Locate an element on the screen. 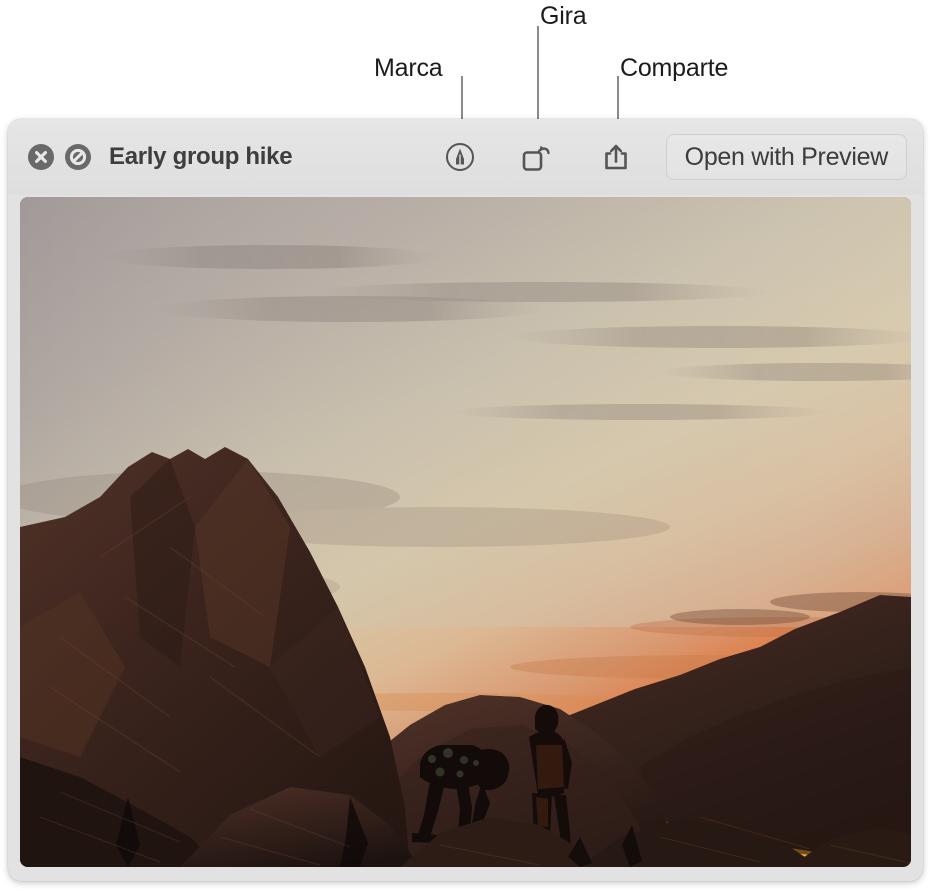 This screenshot has height=891, width=931. window-titlebar: Early group hike Open with Preview is located at coordinates (465, 157).